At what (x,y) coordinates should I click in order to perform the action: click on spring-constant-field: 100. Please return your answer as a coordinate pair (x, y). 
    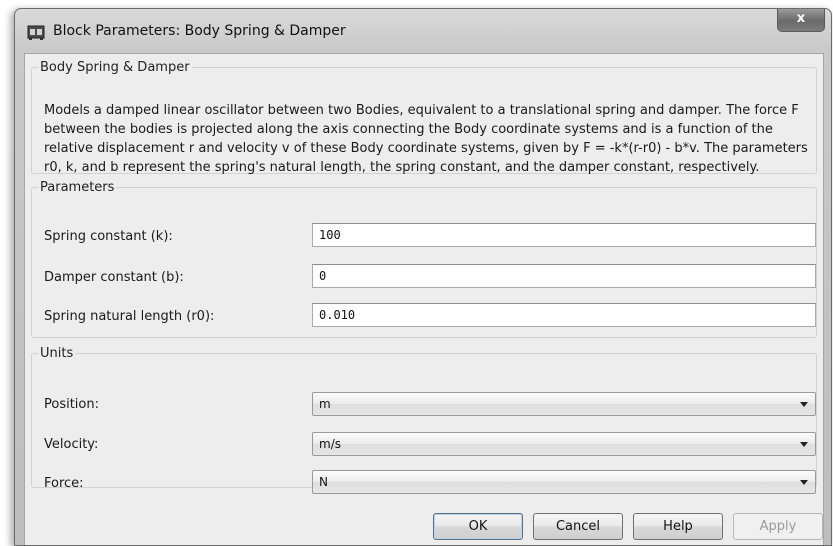
    Looking at the image, I should click on (564, 235).